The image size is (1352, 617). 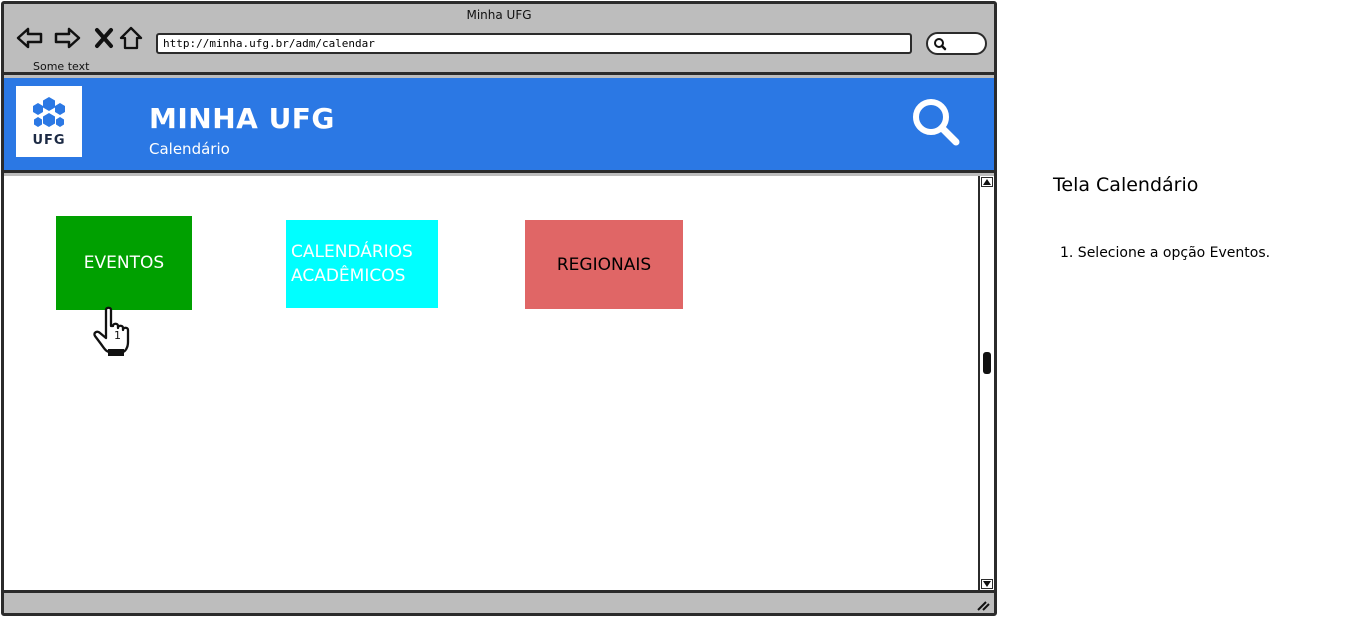 I want to click on home-icon, so click(x=131, y=38).